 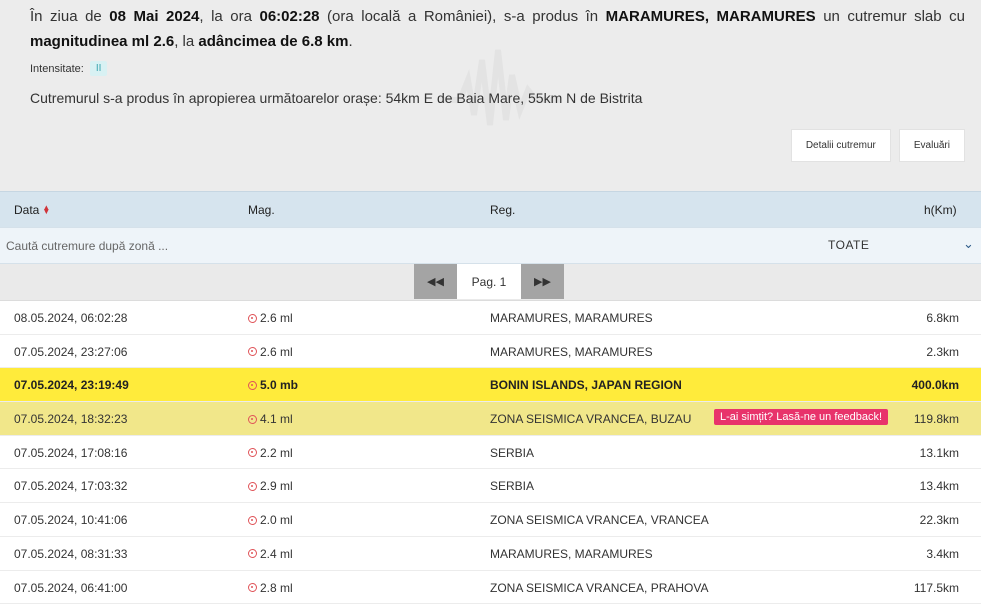 I want to click on summary-zone: MARAMURES, MARAMURES, so click(x=711, y=16).